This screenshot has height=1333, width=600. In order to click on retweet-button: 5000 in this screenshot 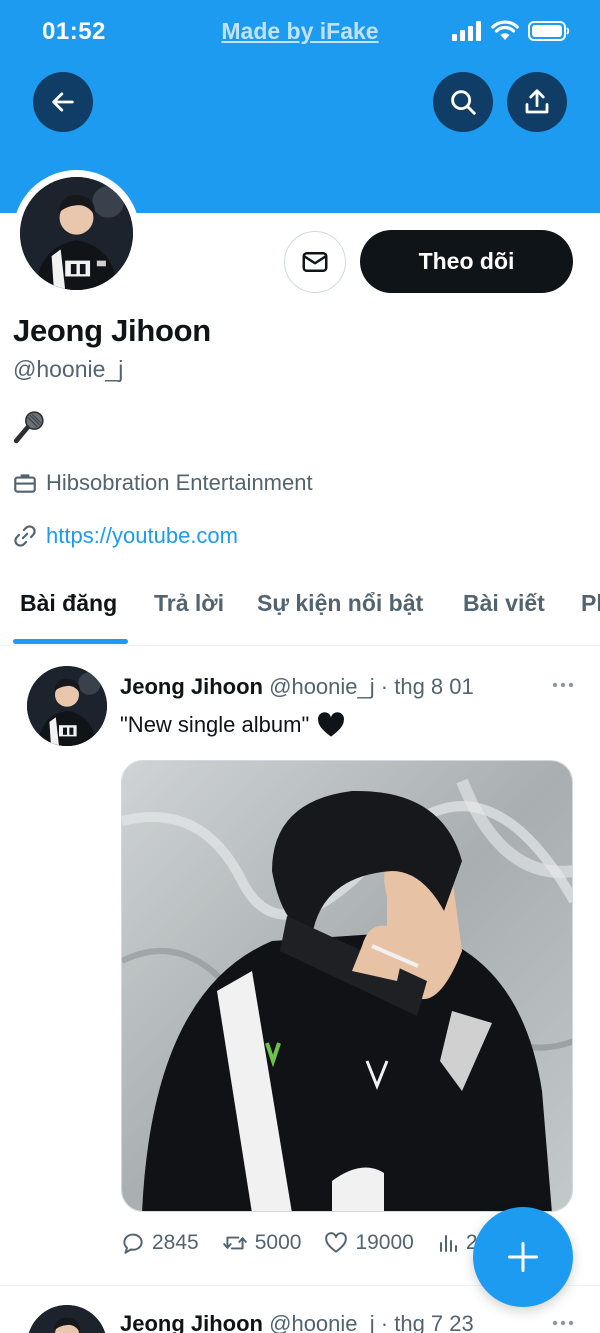, I will do `click(261, 1243)`.